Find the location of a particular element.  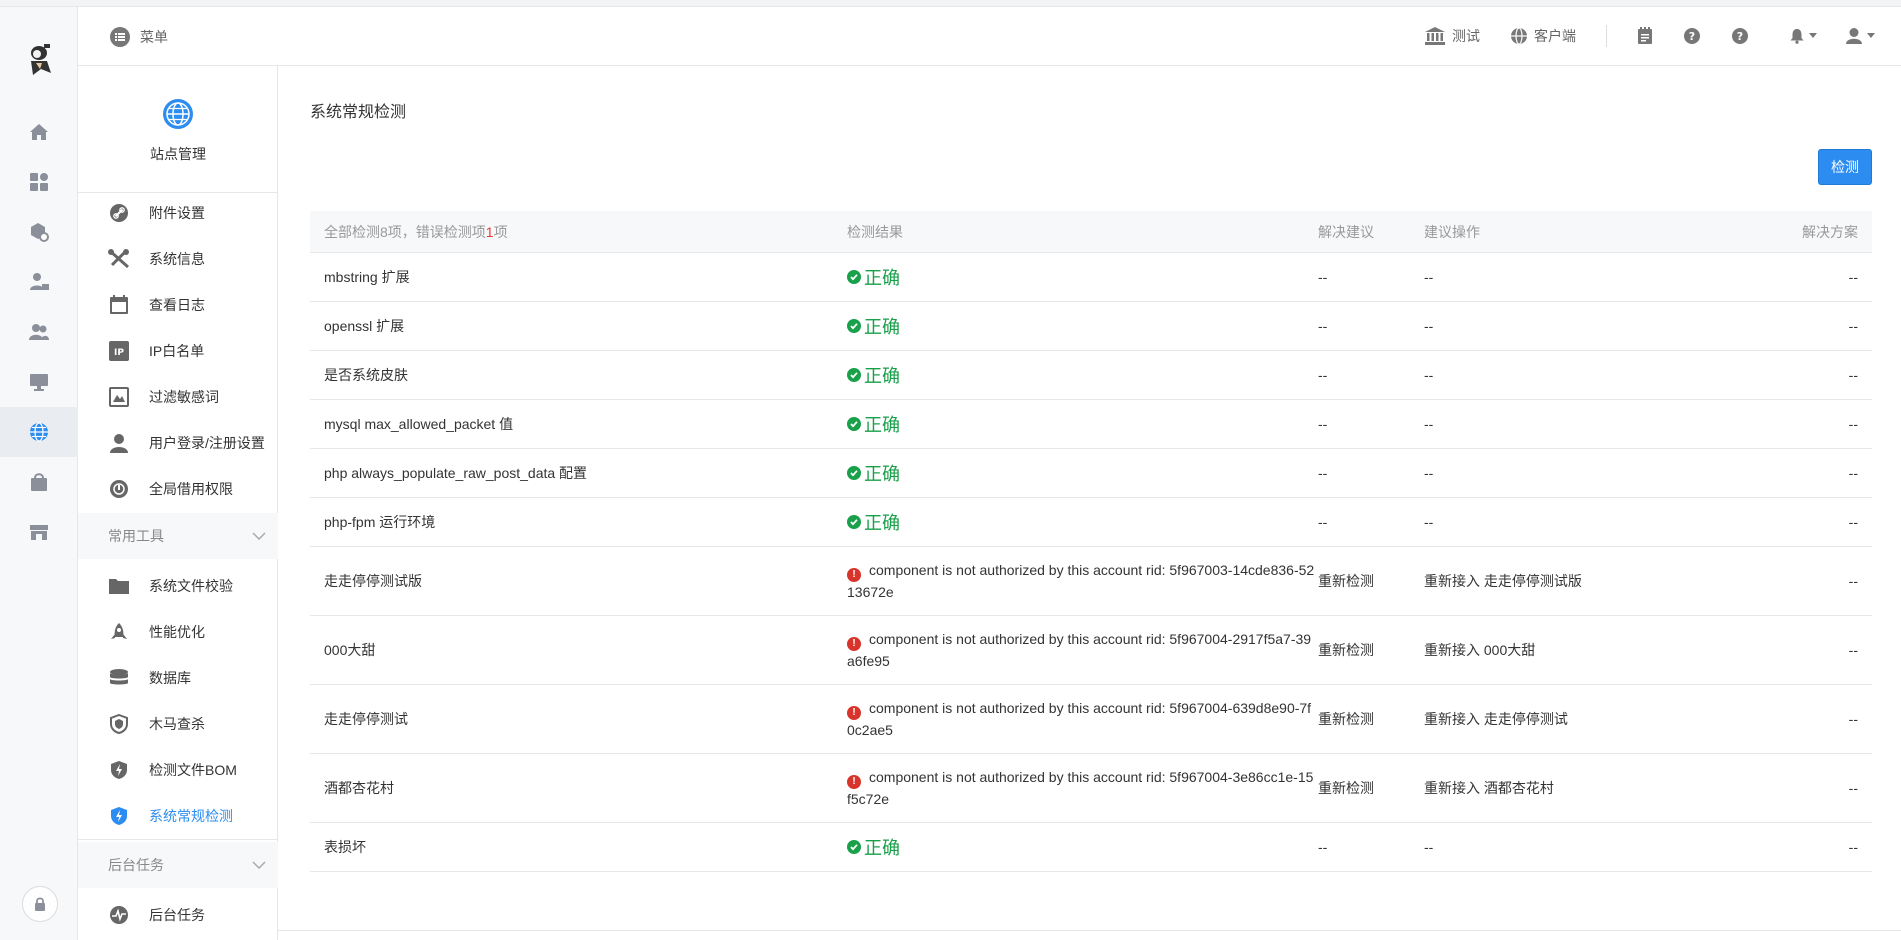

user-icon is located at coordinates (1854, 36).